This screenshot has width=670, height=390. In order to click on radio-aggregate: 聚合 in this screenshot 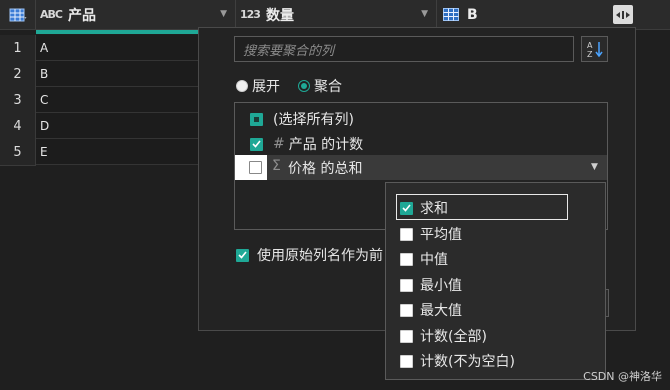, I will do `click(320, 86)`.